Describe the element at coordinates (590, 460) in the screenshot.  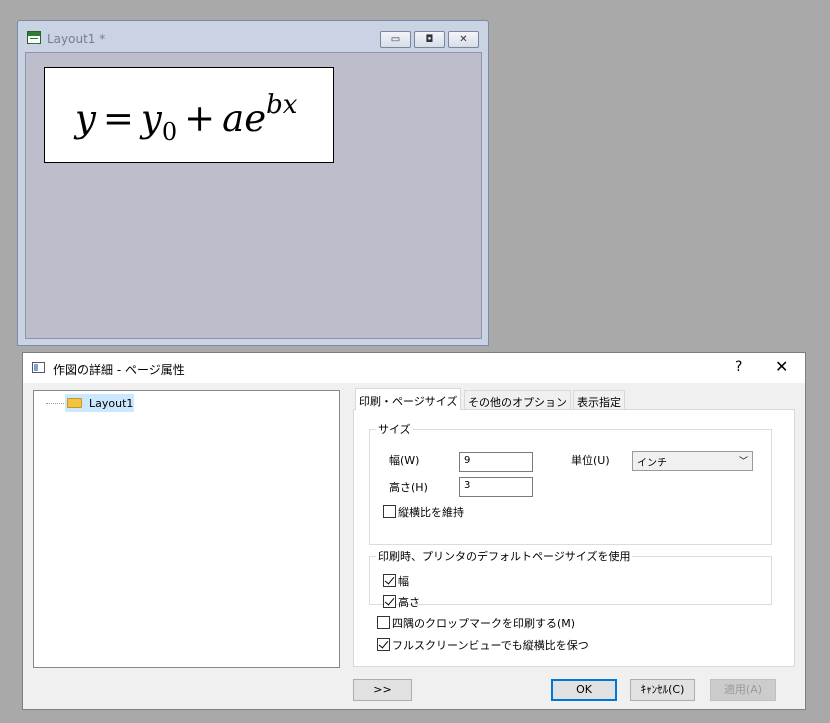
I see `unit-label: 単位(U)` at that location.